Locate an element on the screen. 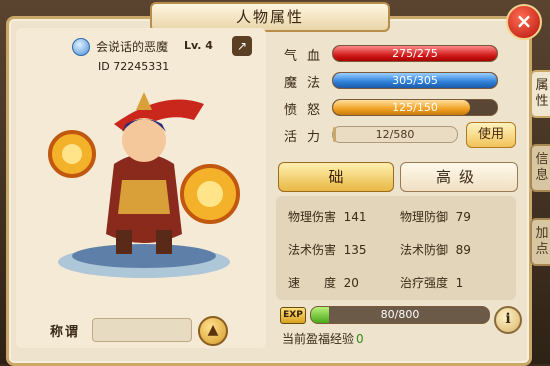 The width and height of the screenshot is (550, 366). rage-label: 愤怒 is located at coordinates (307, 110).